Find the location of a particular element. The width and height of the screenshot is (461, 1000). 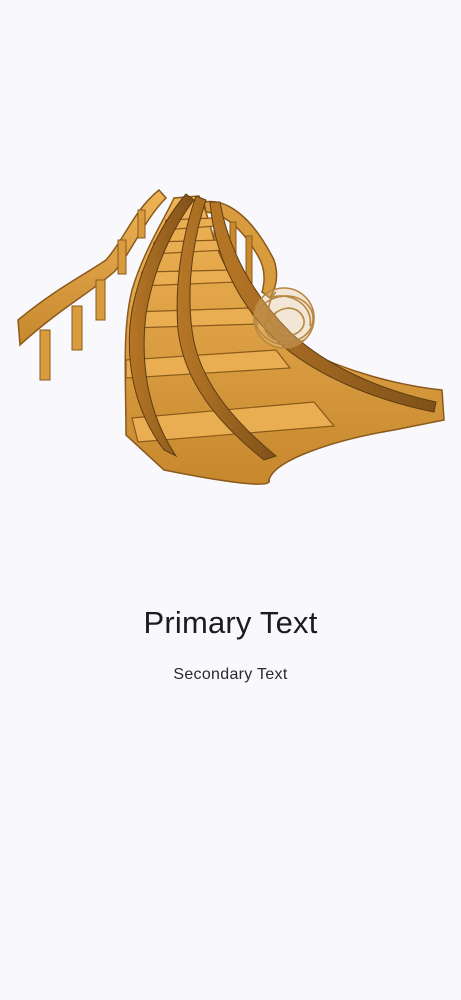

secondary-text: Secondary Text is located at coordinates (230, 674).